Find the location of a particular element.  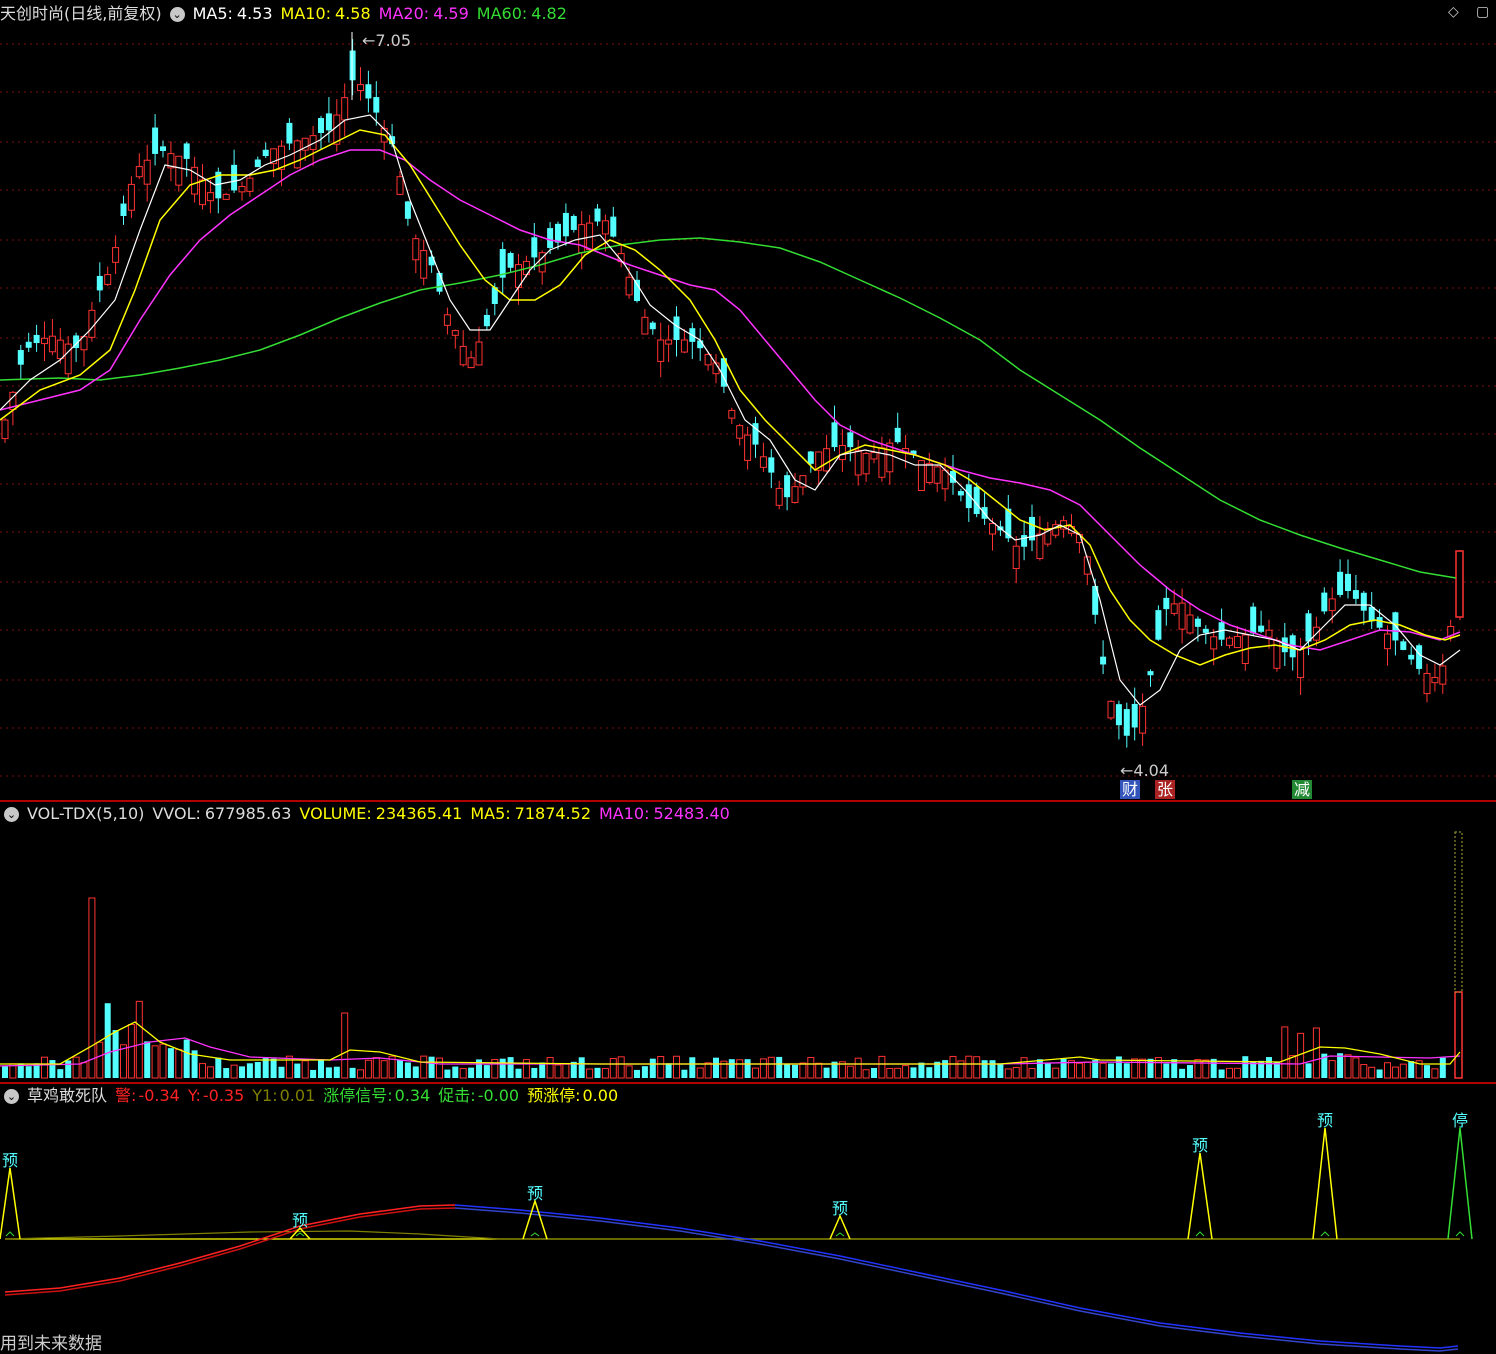

y-line is located at coordinates (230, 1251).